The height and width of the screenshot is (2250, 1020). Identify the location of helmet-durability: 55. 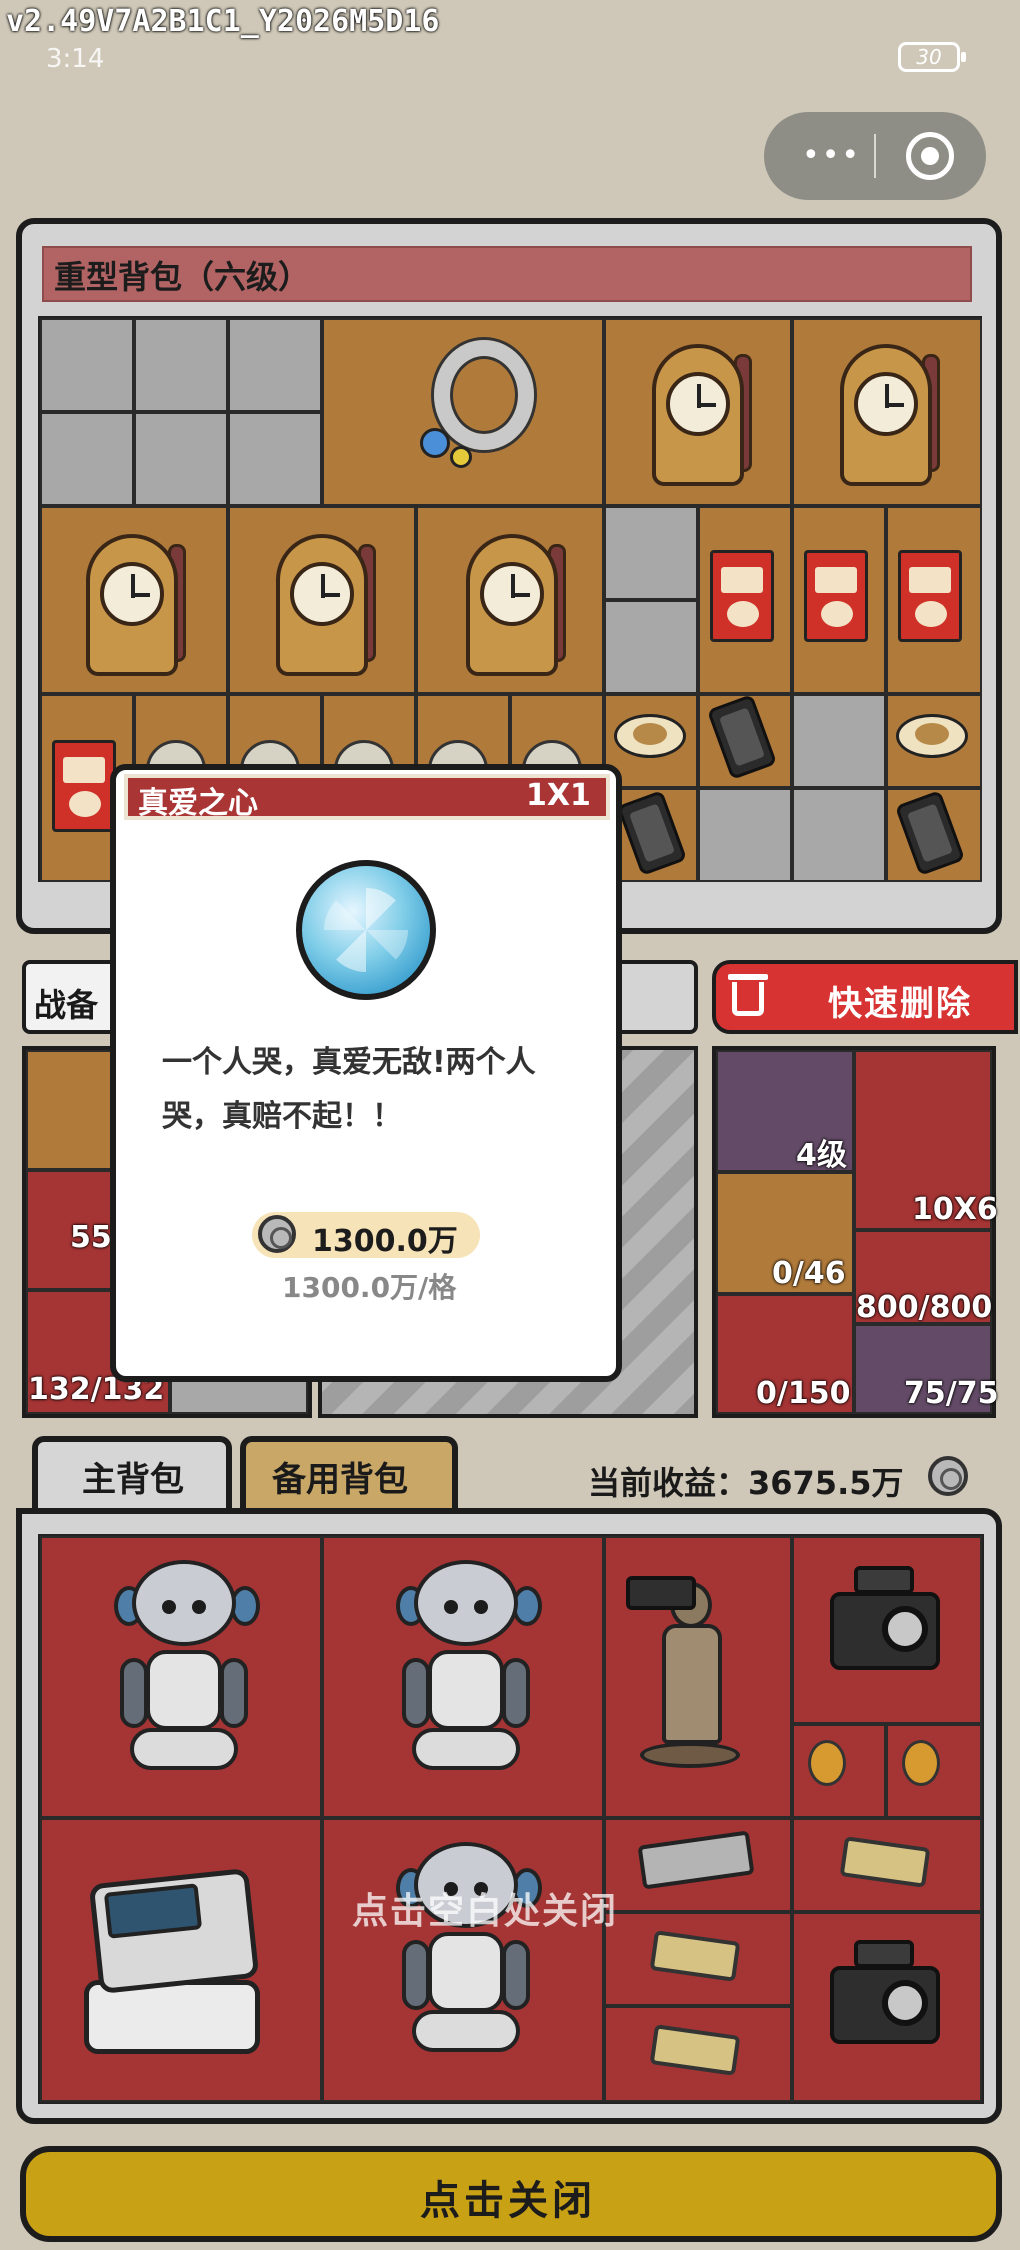
(91, 1237).